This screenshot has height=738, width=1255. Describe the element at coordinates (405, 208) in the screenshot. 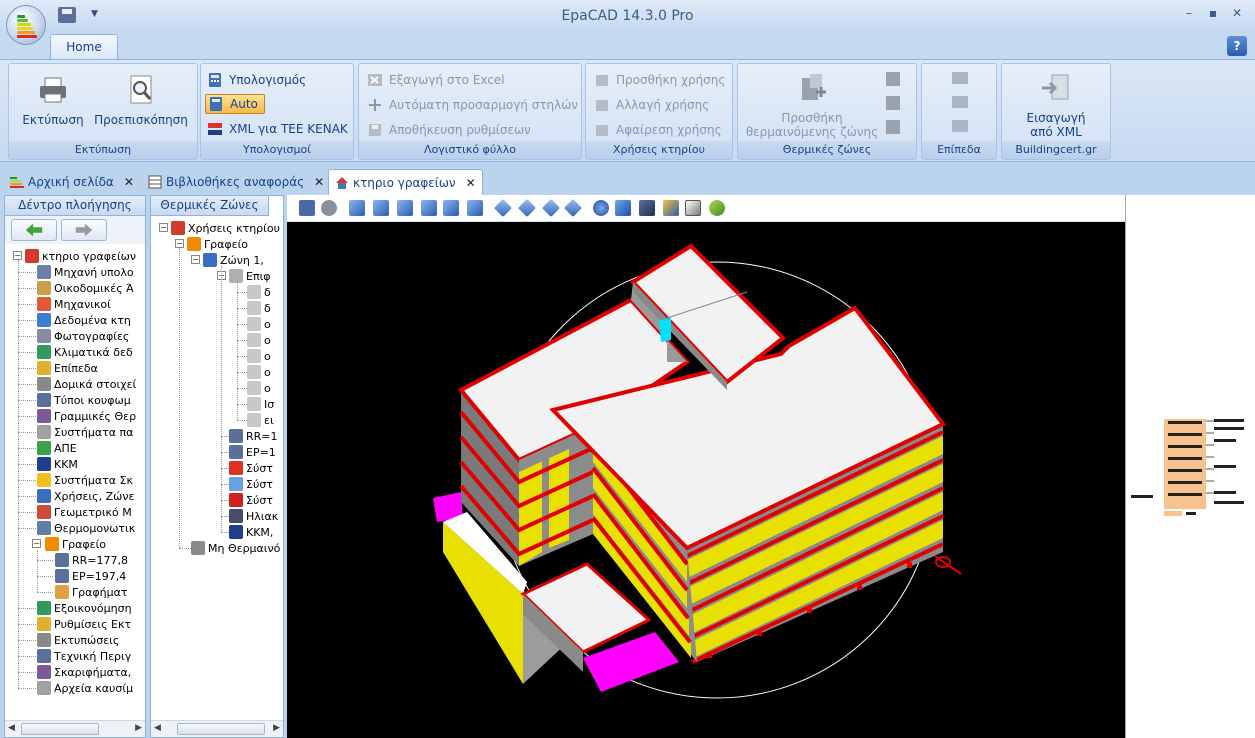

I see `view-cube-3-icon` at that location.